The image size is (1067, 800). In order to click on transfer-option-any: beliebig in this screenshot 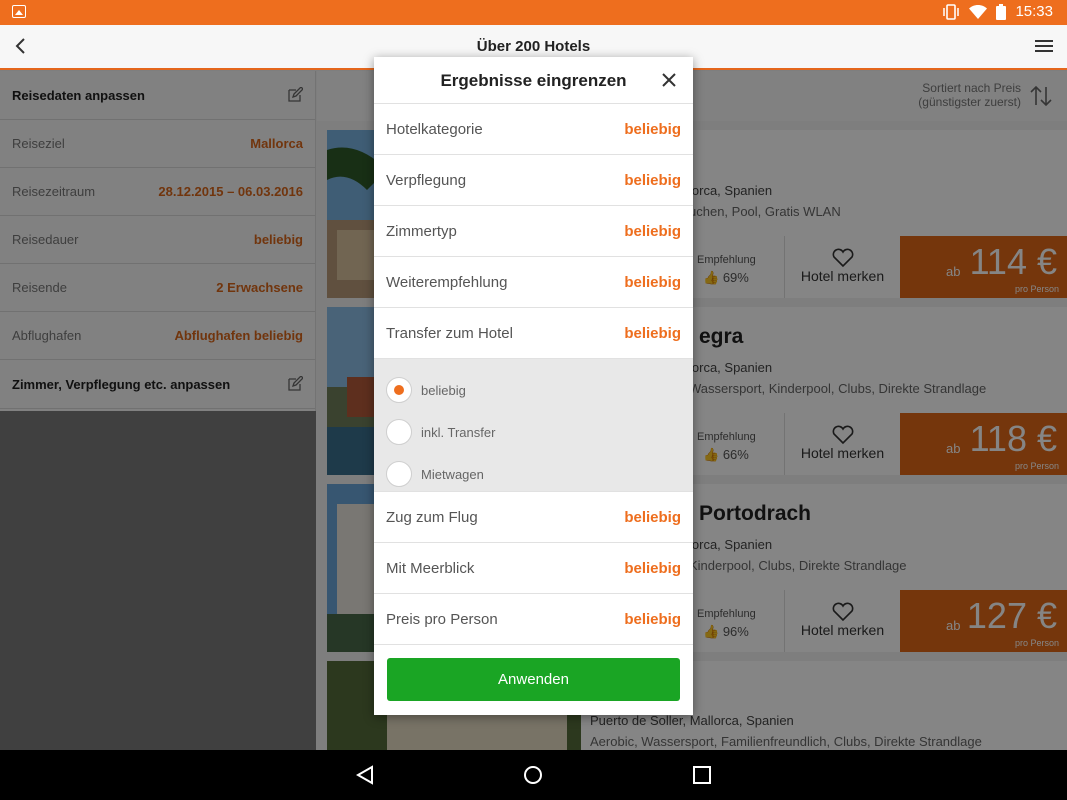, I will do `click(533, 390)`.